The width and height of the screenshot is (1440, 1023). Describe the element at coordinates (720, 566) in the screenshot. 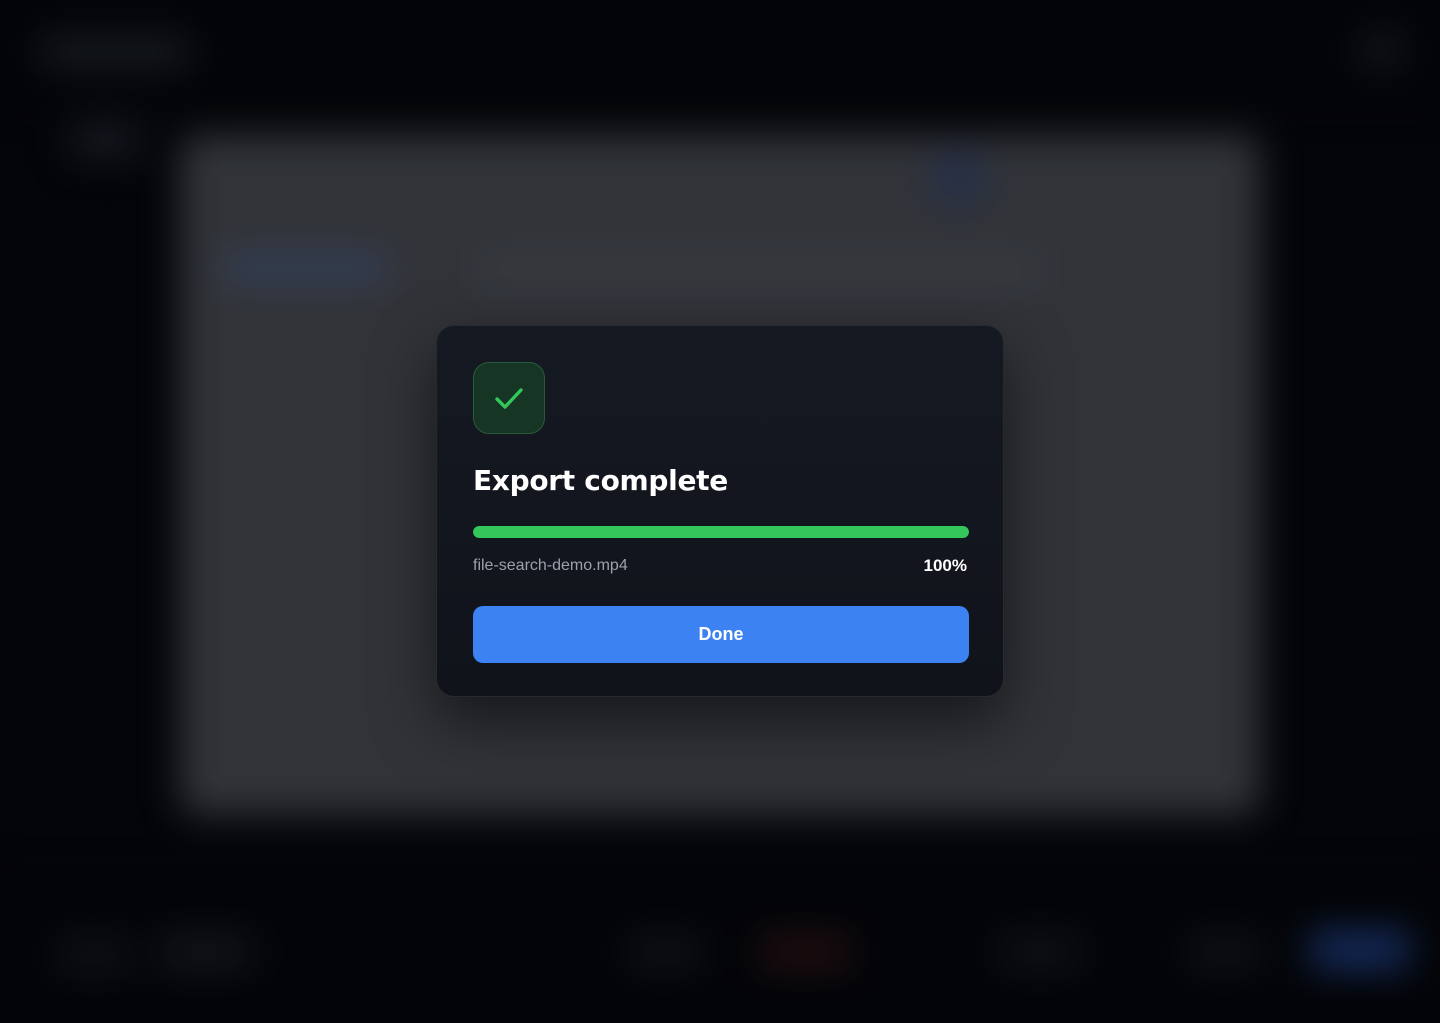

I see `progress-meta: file-search-demo.mp4 100%` at that location.